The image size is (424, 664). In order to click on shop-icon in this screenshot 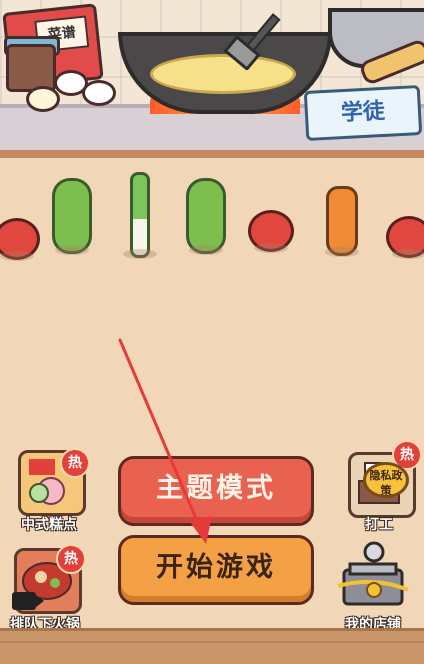, I will do `click(372, 575)`.